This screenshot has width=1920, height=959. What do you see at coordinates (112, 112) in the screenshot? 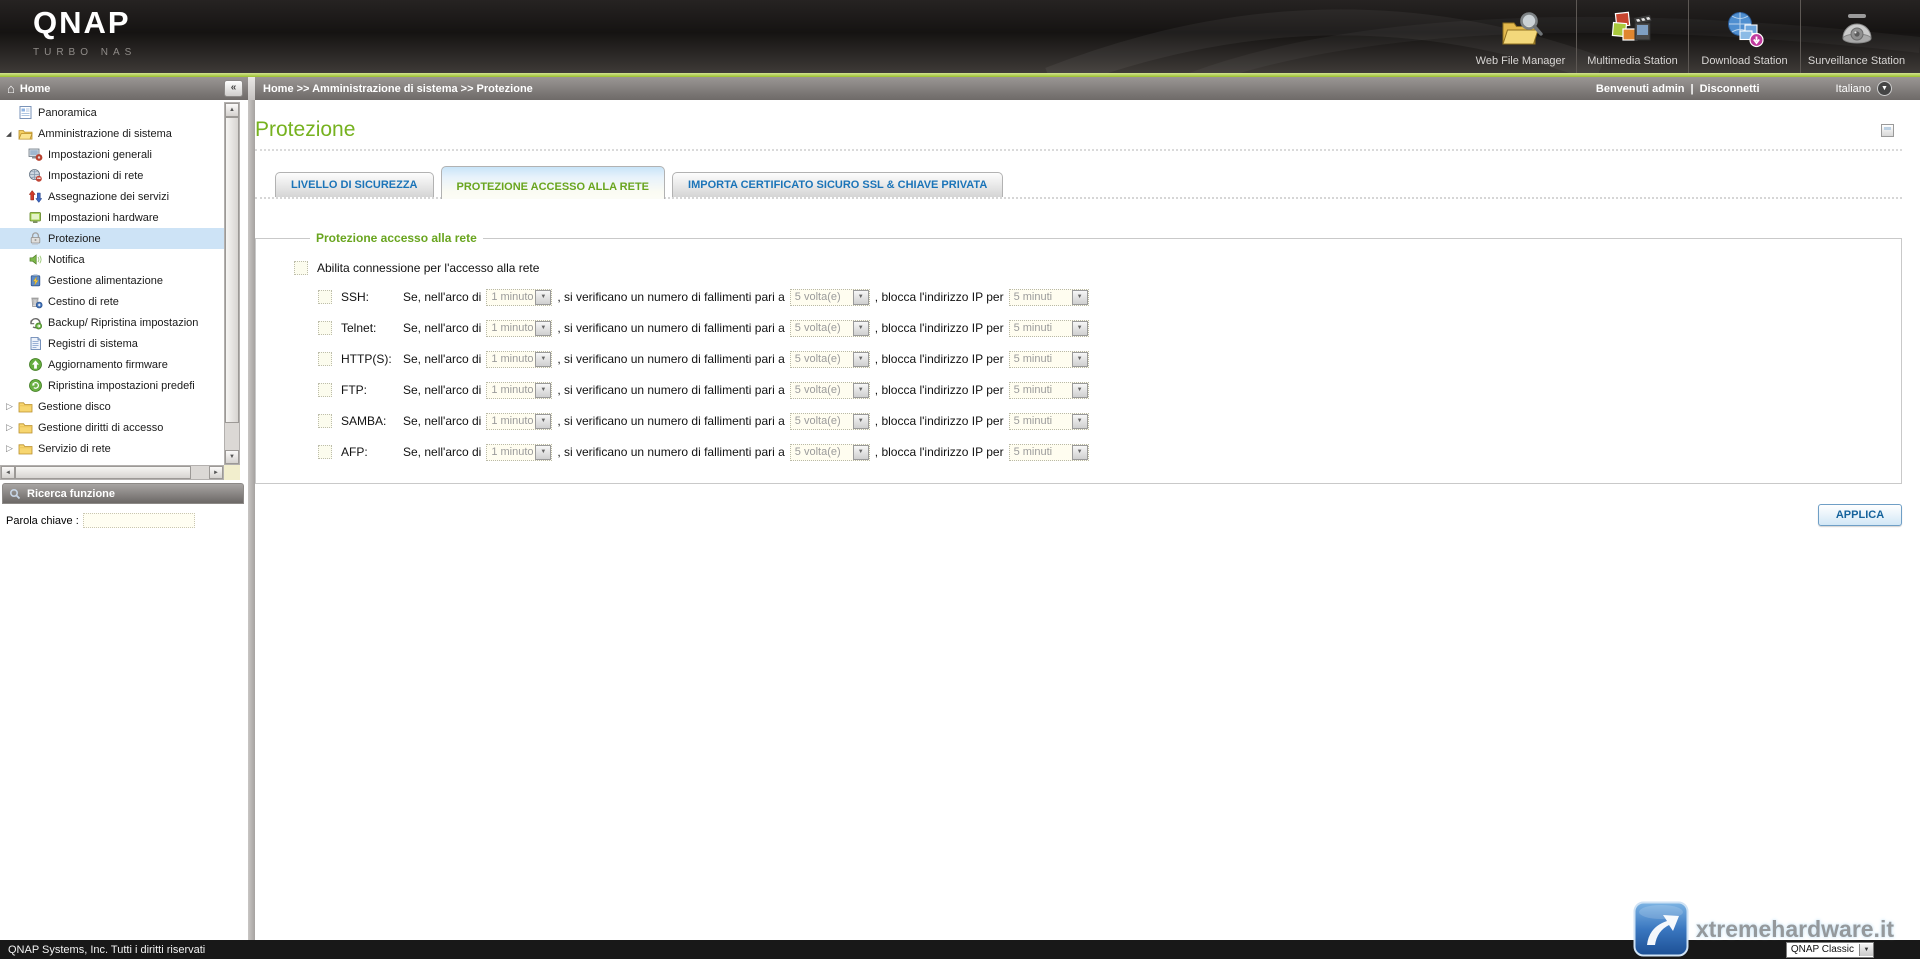
I see `sidebar-item-panoramica: Panoramica` at bounding box center [112, 112].